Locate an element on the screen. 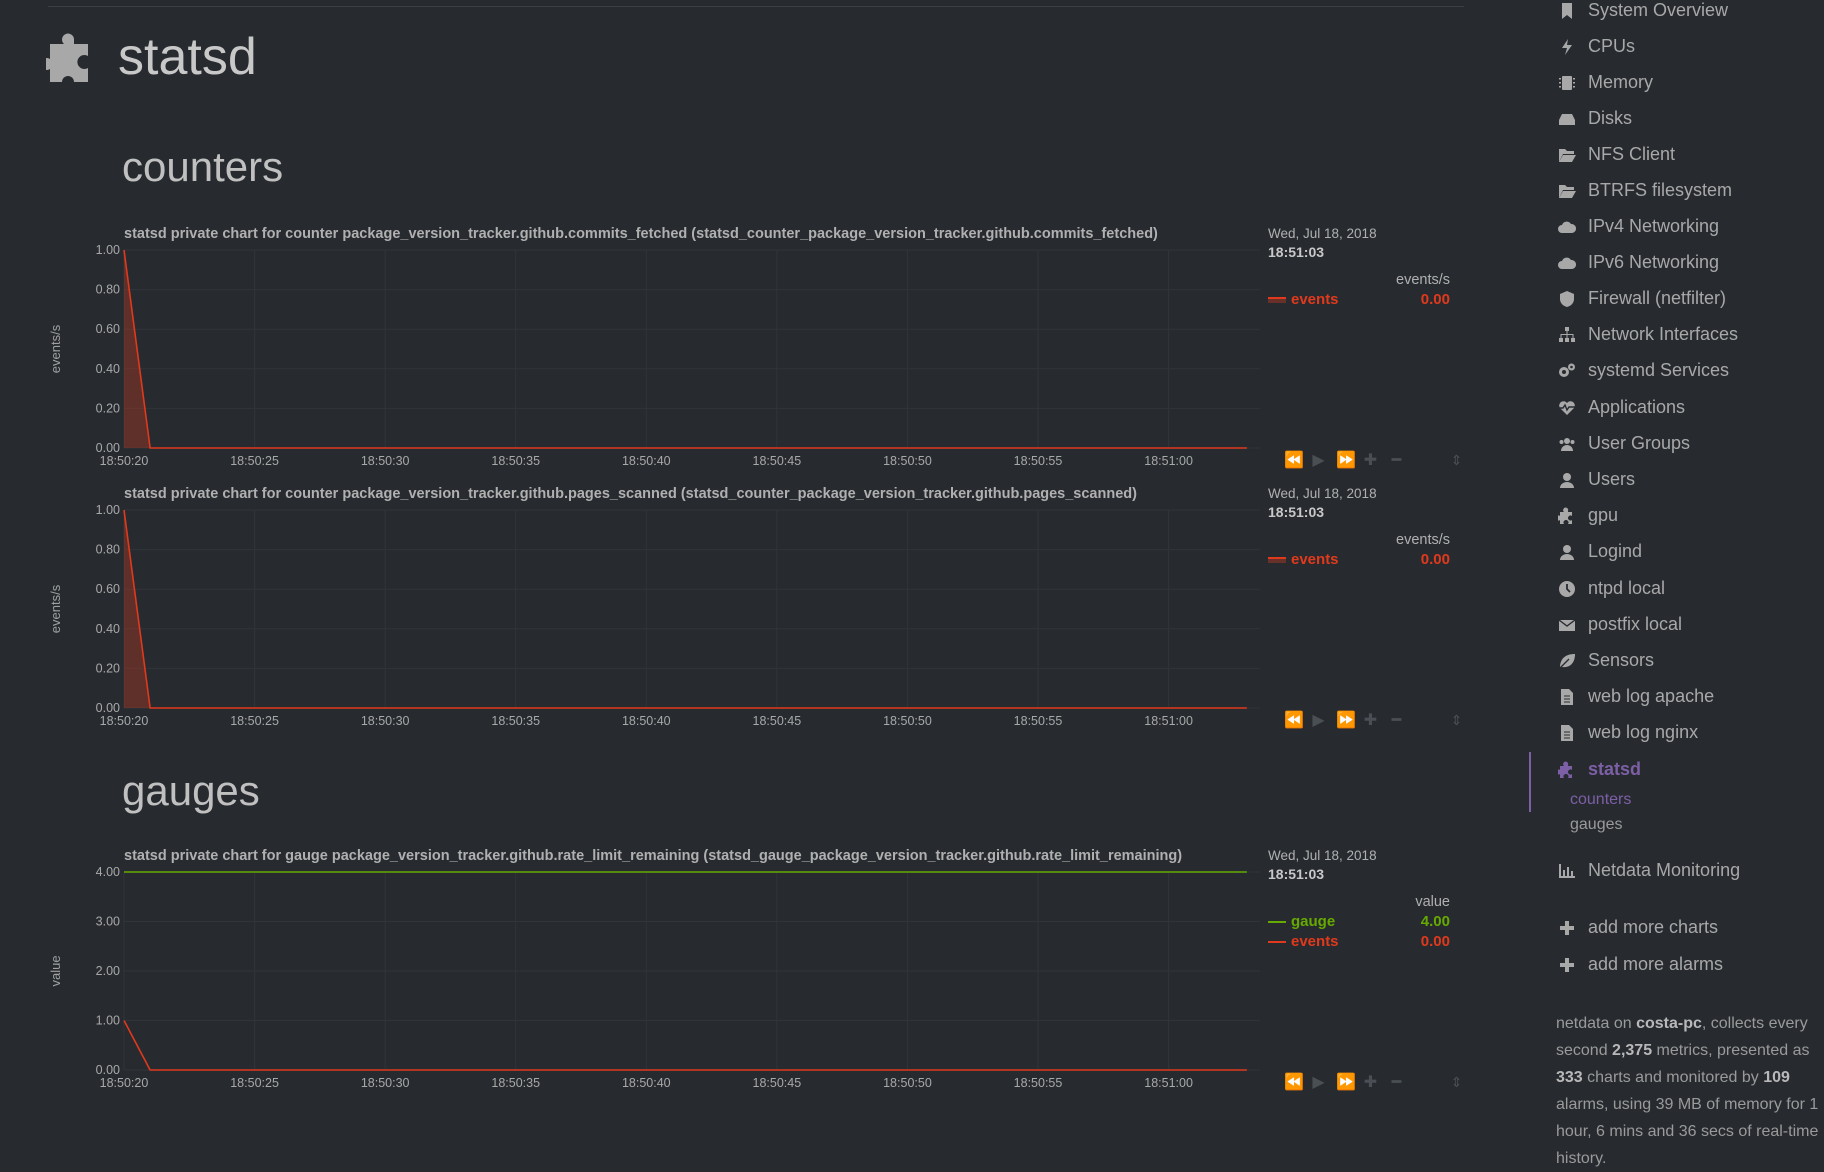  sidebar-item-label: User Groups is located at coordinates (1639, 443).